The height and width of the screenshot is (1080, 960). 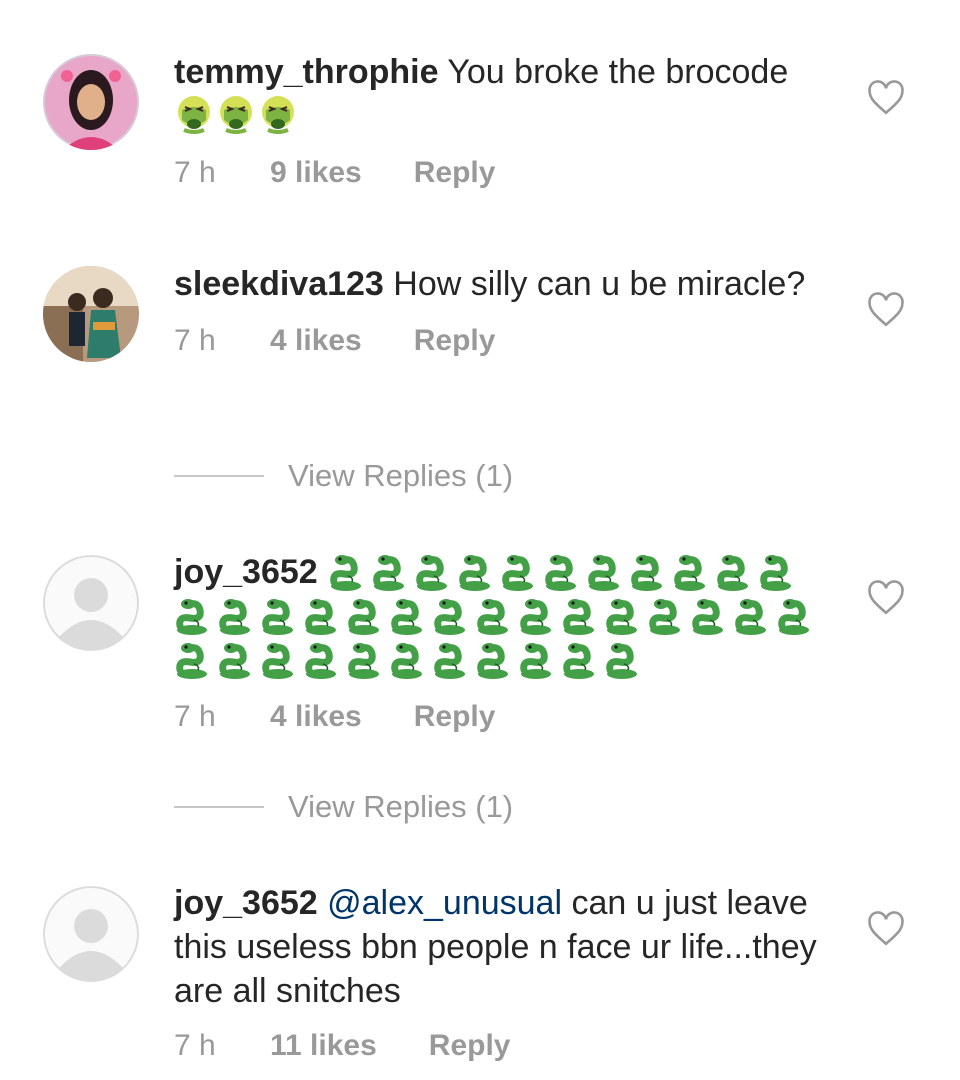 What do you see at coordinates (323, 1046) in the screenshot?
I see `likes-count: 11 likes` at bounding box center [323, 1046].